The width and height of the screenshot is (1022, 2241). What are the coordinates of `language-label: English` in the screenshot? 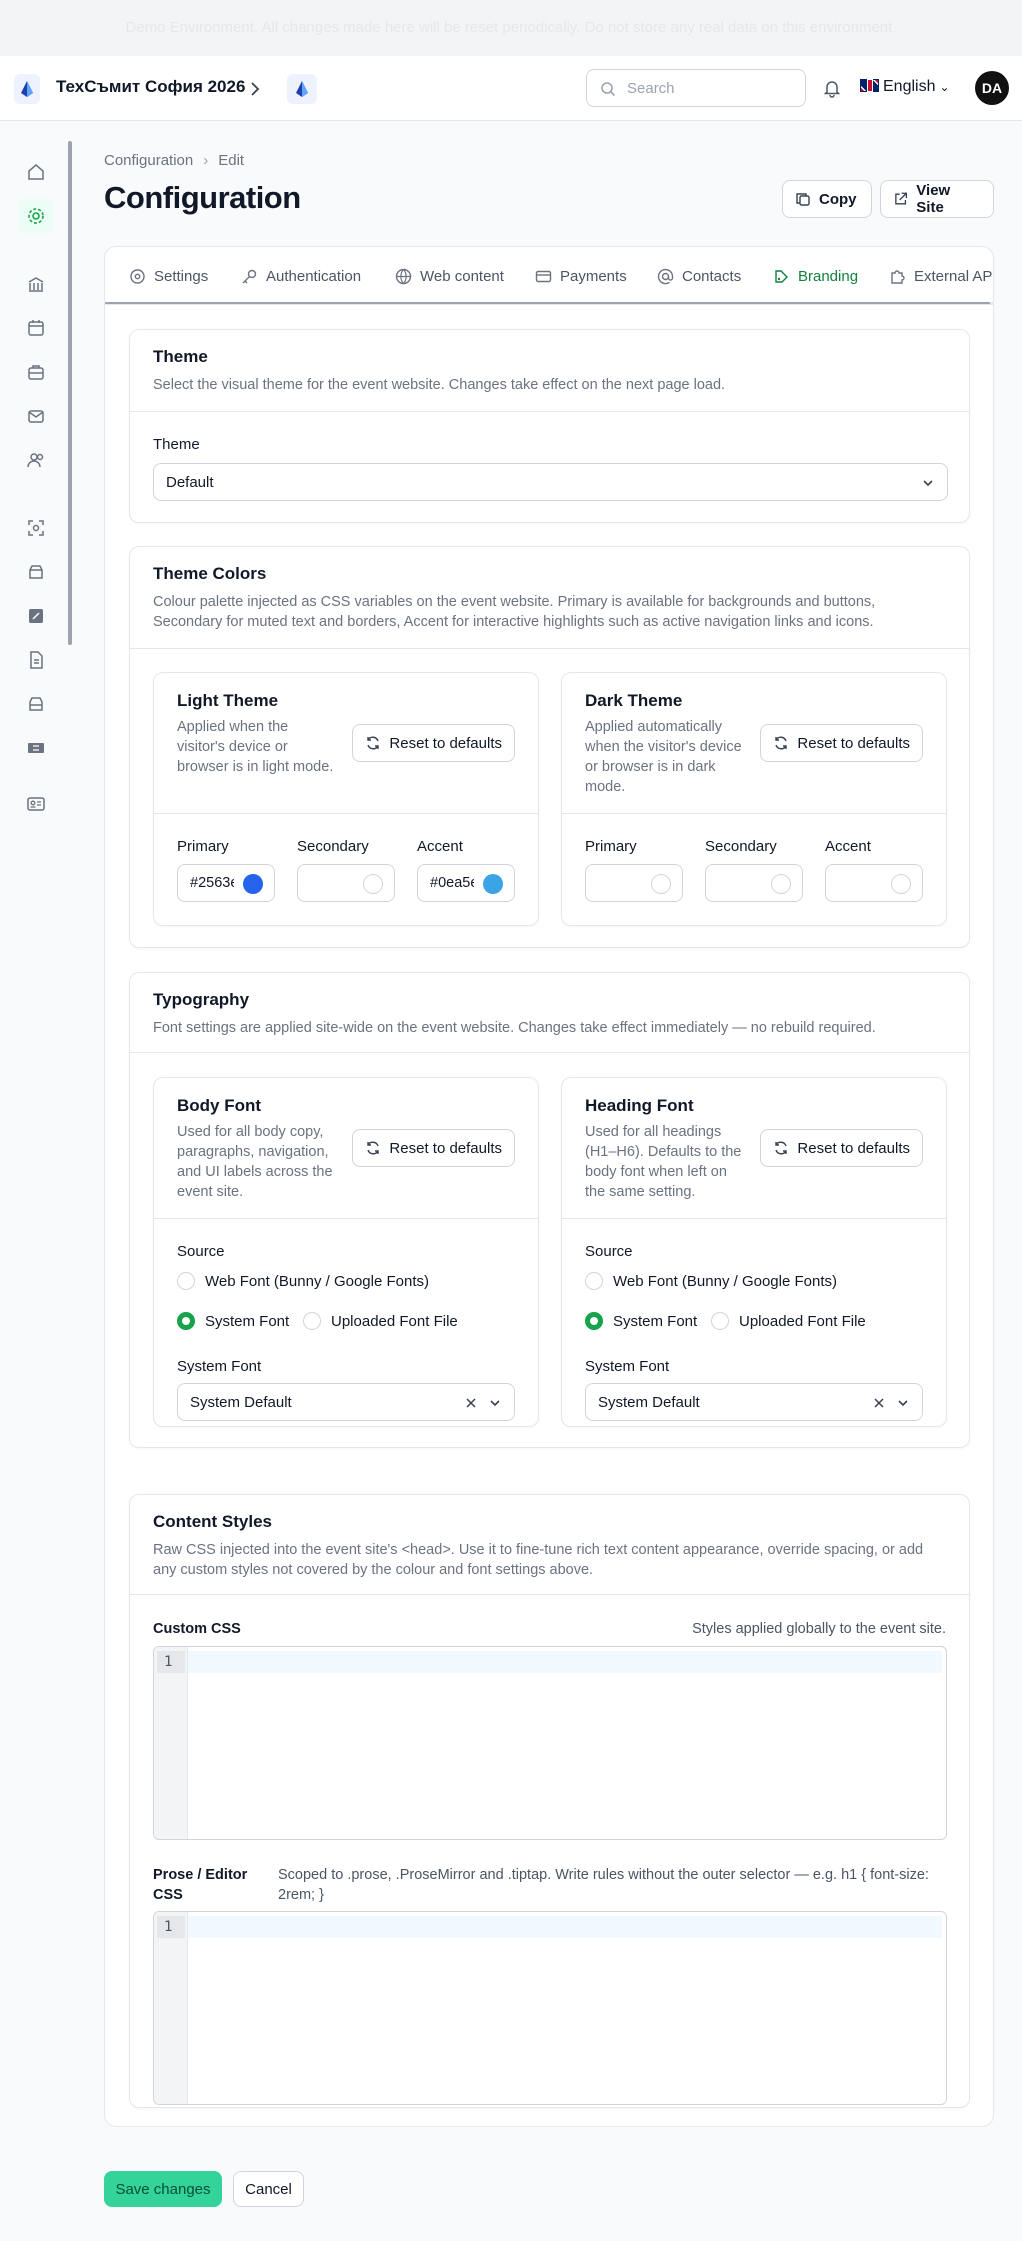 It's located at (909, 86).